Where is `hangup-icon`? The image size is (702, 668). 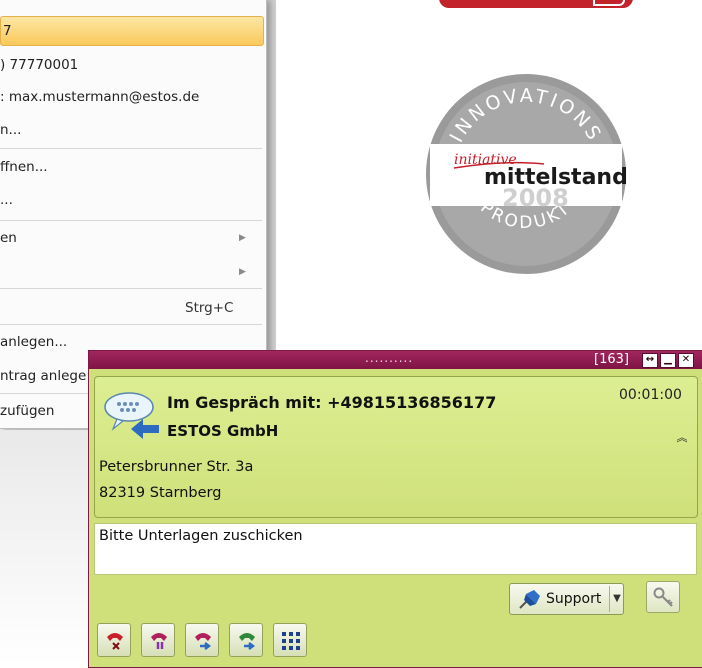 hangup-icon is located at coordinates (115, 641).